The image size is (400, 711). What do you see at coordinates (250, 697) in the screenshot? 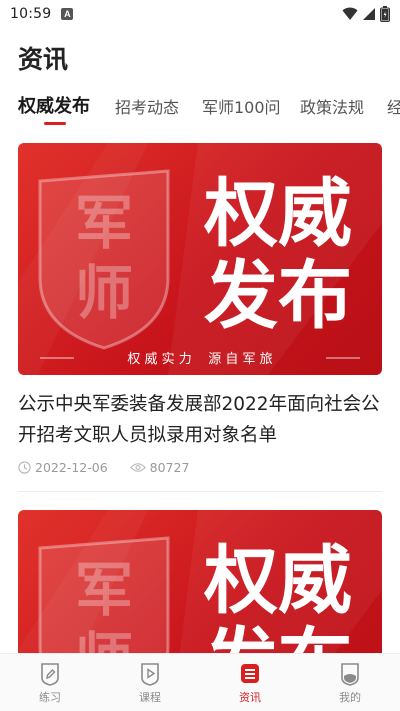
I see `nav-news-label: 资讯` at bounding box center [250, 697].